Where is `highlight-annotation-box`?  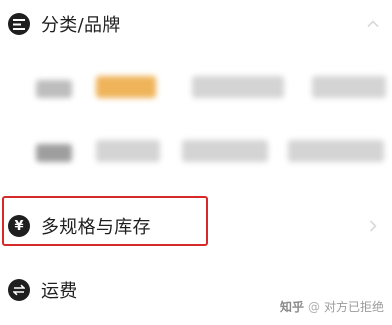
highlight-annotation-box is located at coordinates (105, 221).